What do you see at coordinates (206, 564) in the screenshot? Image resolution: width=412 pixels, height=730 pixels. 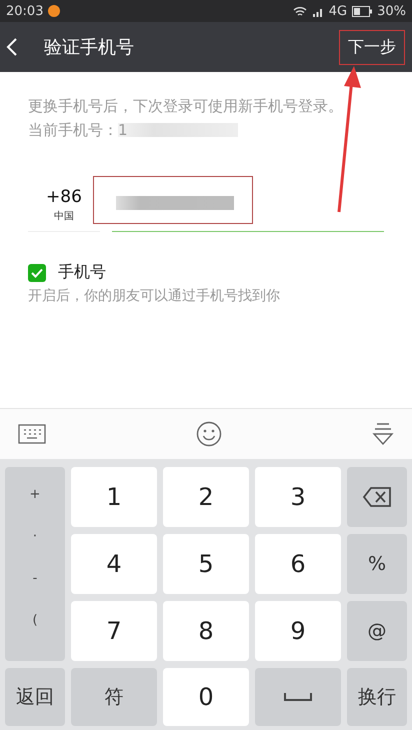 I see `digit-key: 5` at bounding box center [206, 564].